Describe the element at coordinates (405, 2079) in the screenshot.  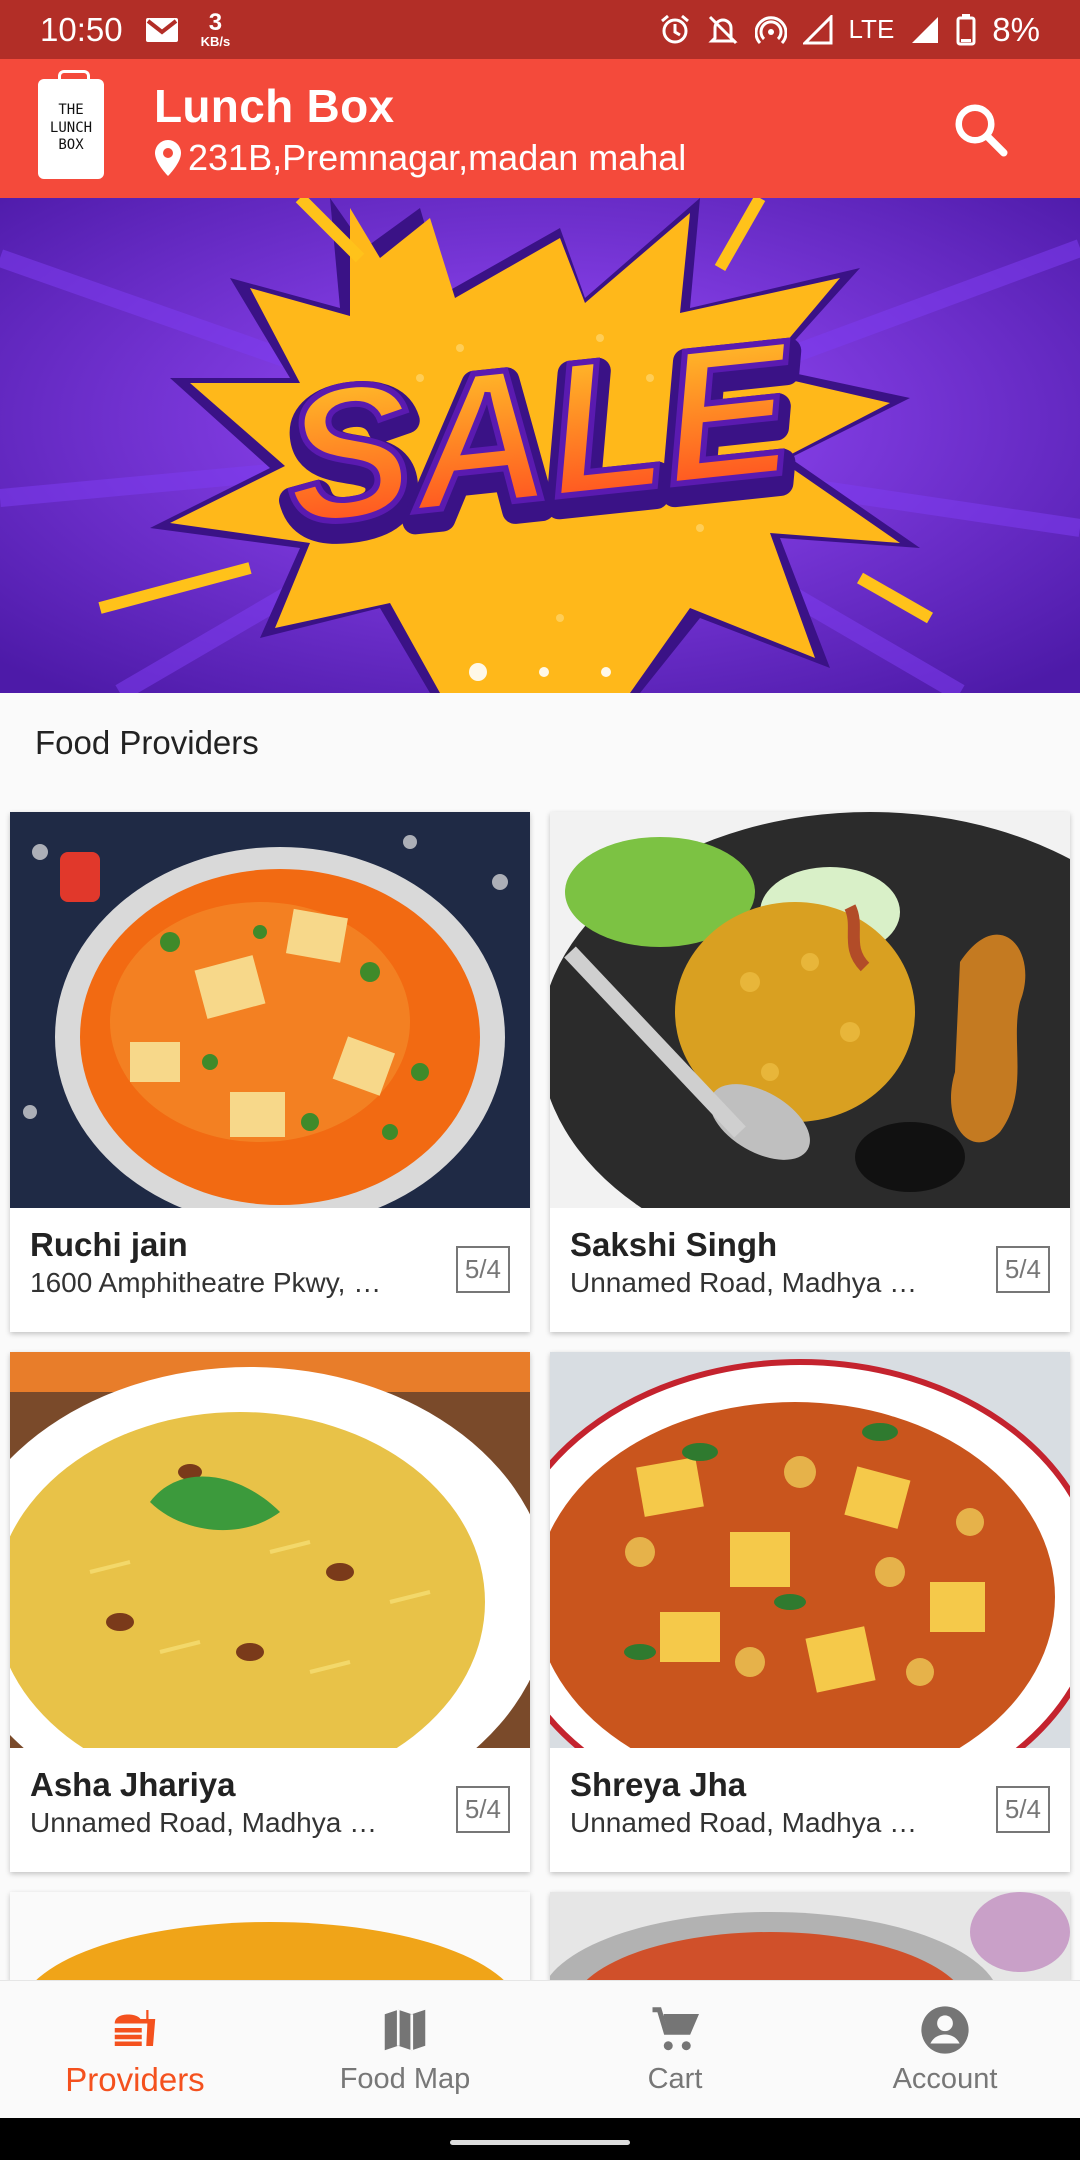
I see `nav-label: Food Map` at that location.